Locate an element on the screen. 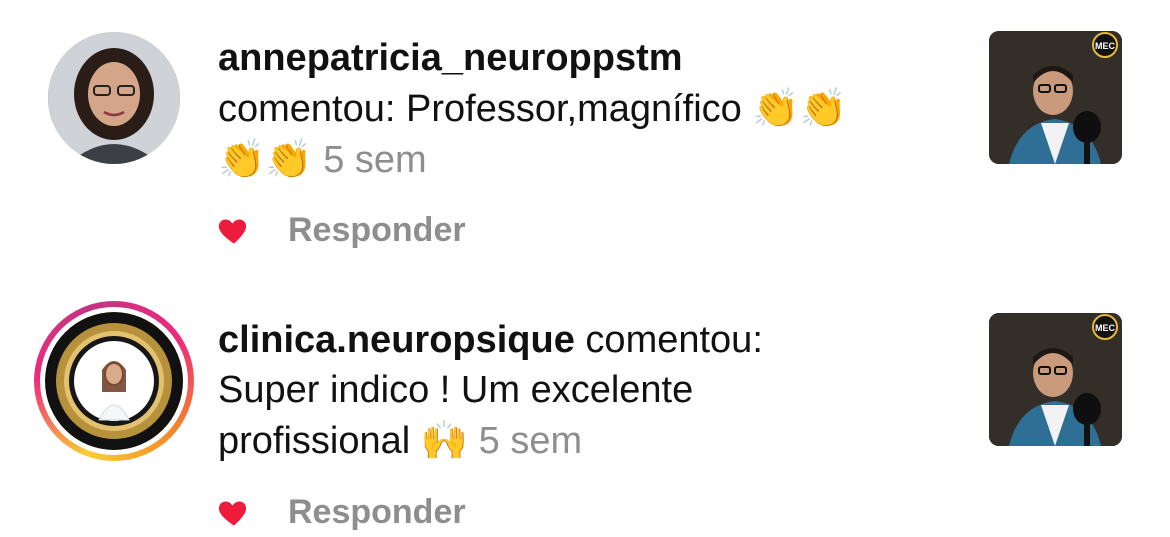 The height and width of the screenshot is (537, 1170). story-ring is located at coordinates (114, 381).